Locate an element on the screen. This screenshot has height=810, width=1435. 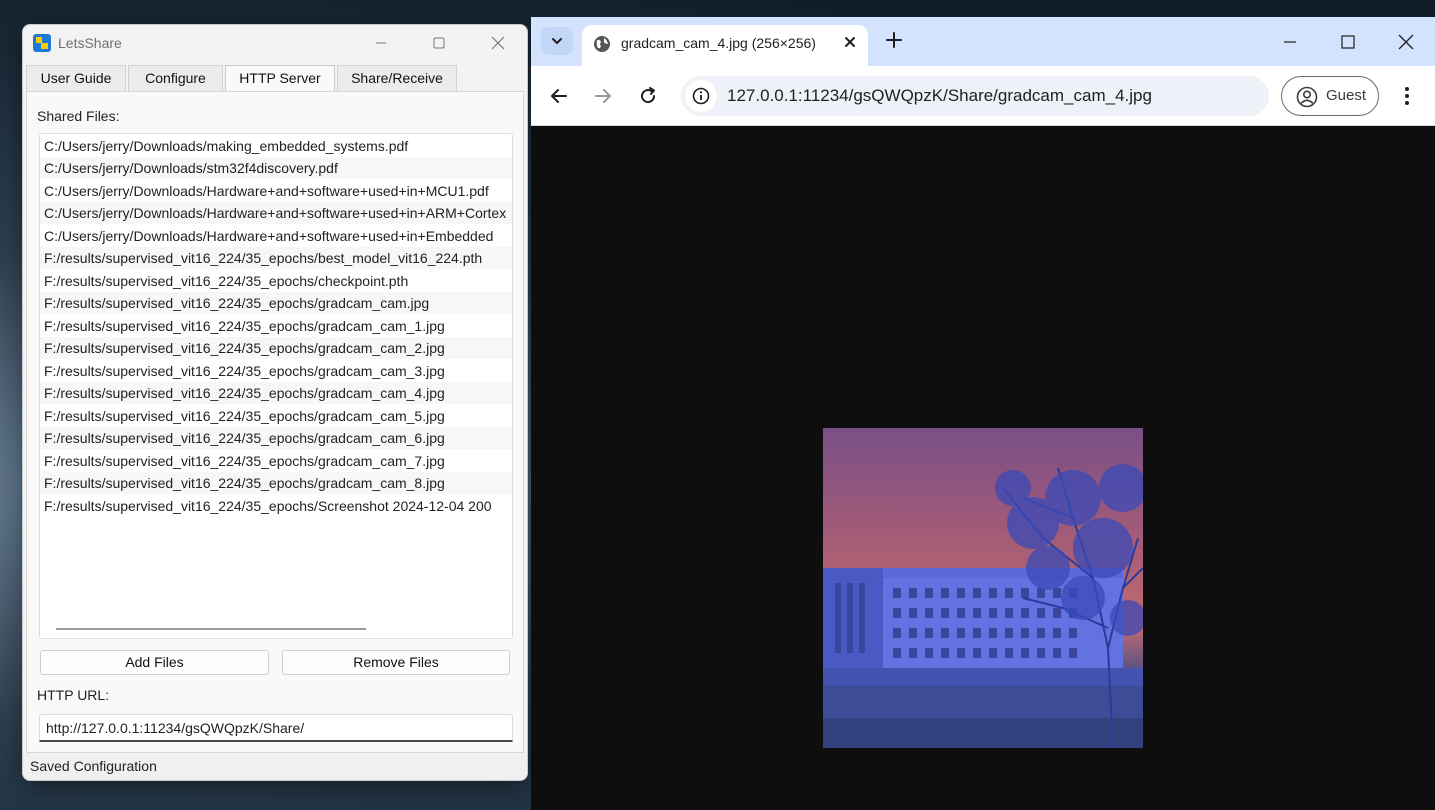
globe-icon is located at coordinates (602, 44).